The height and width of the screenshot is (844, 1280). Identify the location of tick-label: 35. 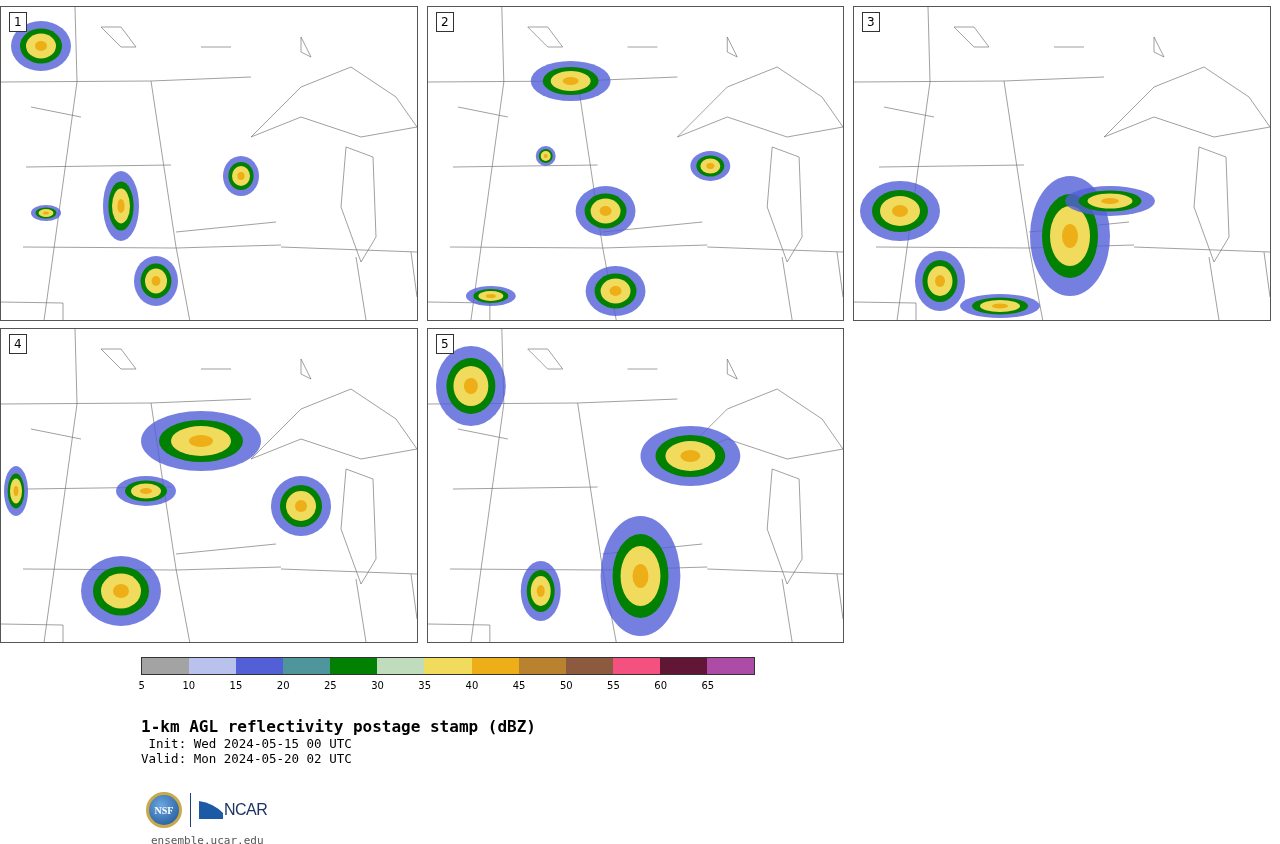
(425, 685).